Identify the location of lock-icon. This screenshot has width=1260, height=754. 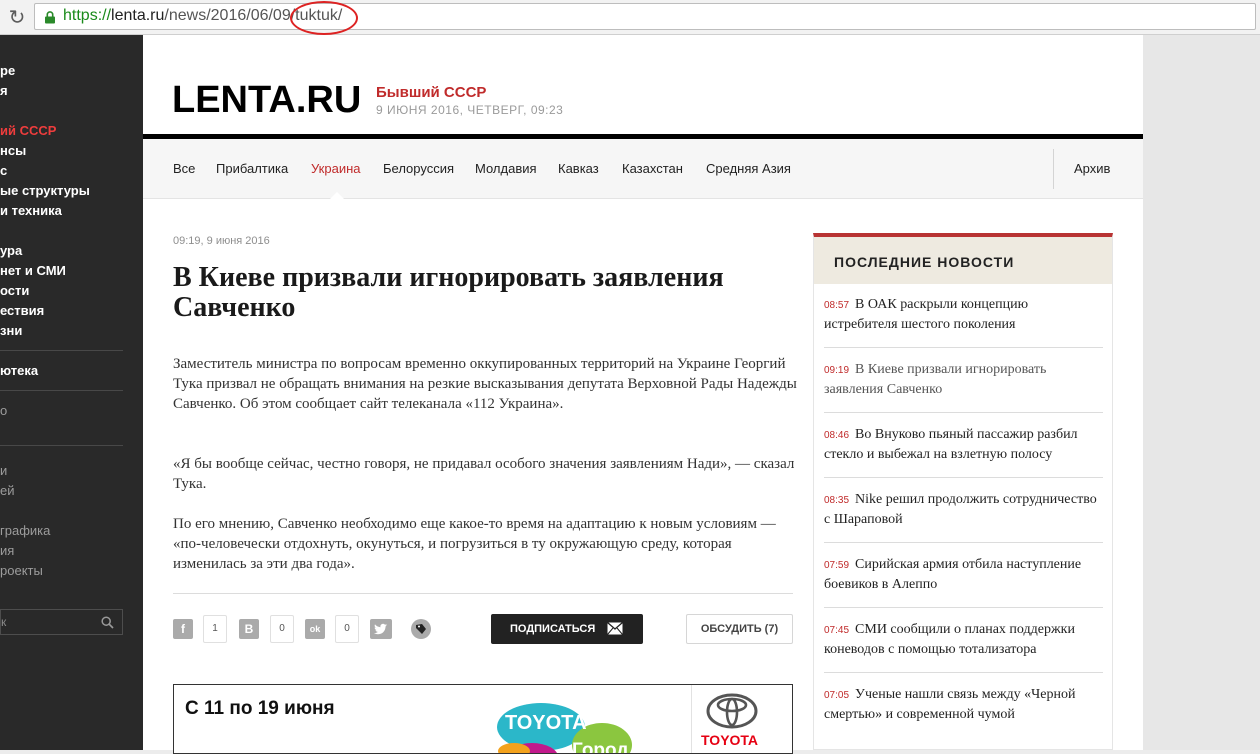
(50, 17).